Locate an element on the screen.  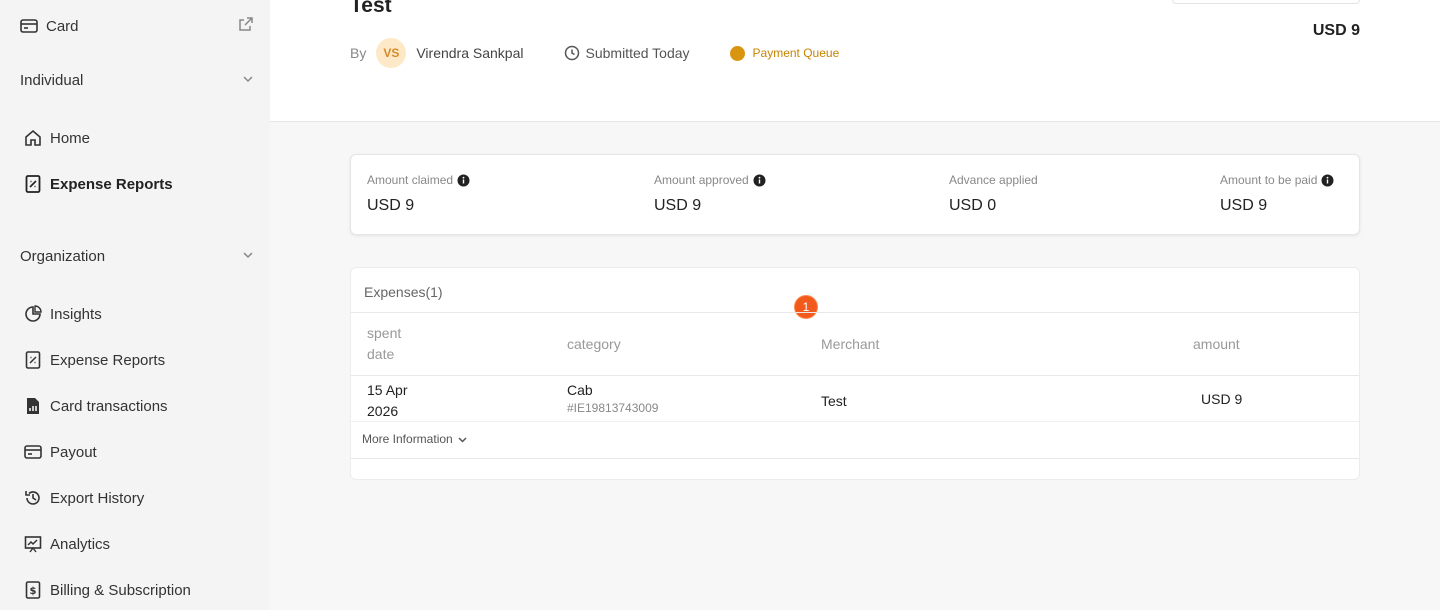
report-total: USD 9 is located at coordinates (1336, 30).